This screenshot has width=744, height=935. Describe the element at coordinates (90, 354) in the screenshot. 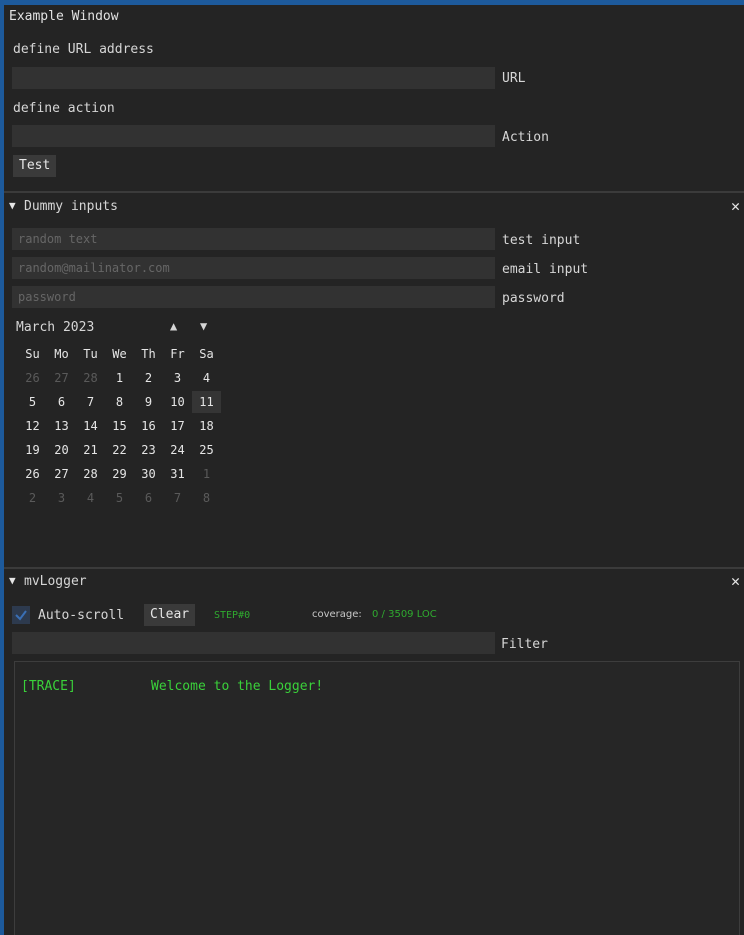

I see `weekday-label: Tu` at that location.